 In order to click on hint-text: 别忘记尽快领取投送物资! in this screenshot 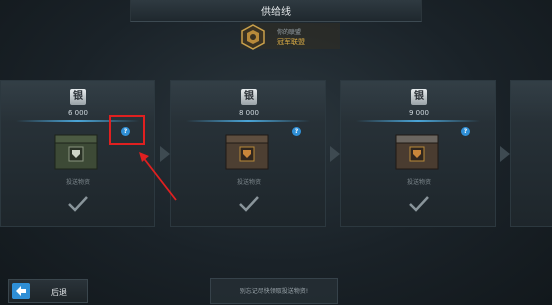, I will do `click(274, 291)`.